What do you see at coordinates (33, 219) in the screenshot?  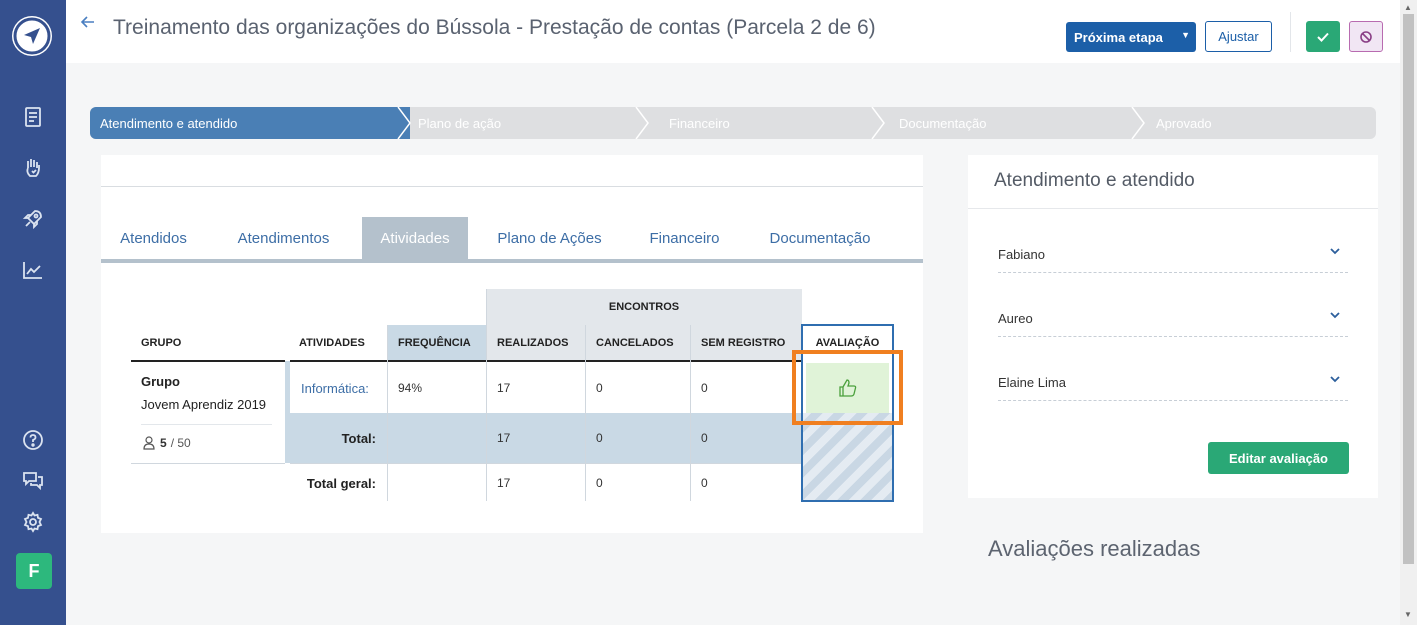 I see `rocket-icon` at bounding box center [33, 219].